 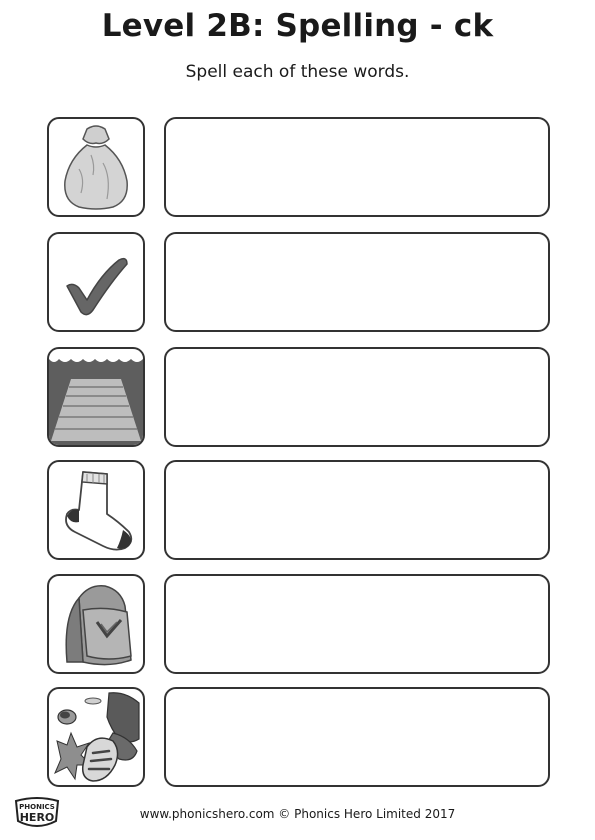 What do you see at coordinates (96, 624) in the screenshot?
I see `backpack-icon` at bounding box center [96, 624].